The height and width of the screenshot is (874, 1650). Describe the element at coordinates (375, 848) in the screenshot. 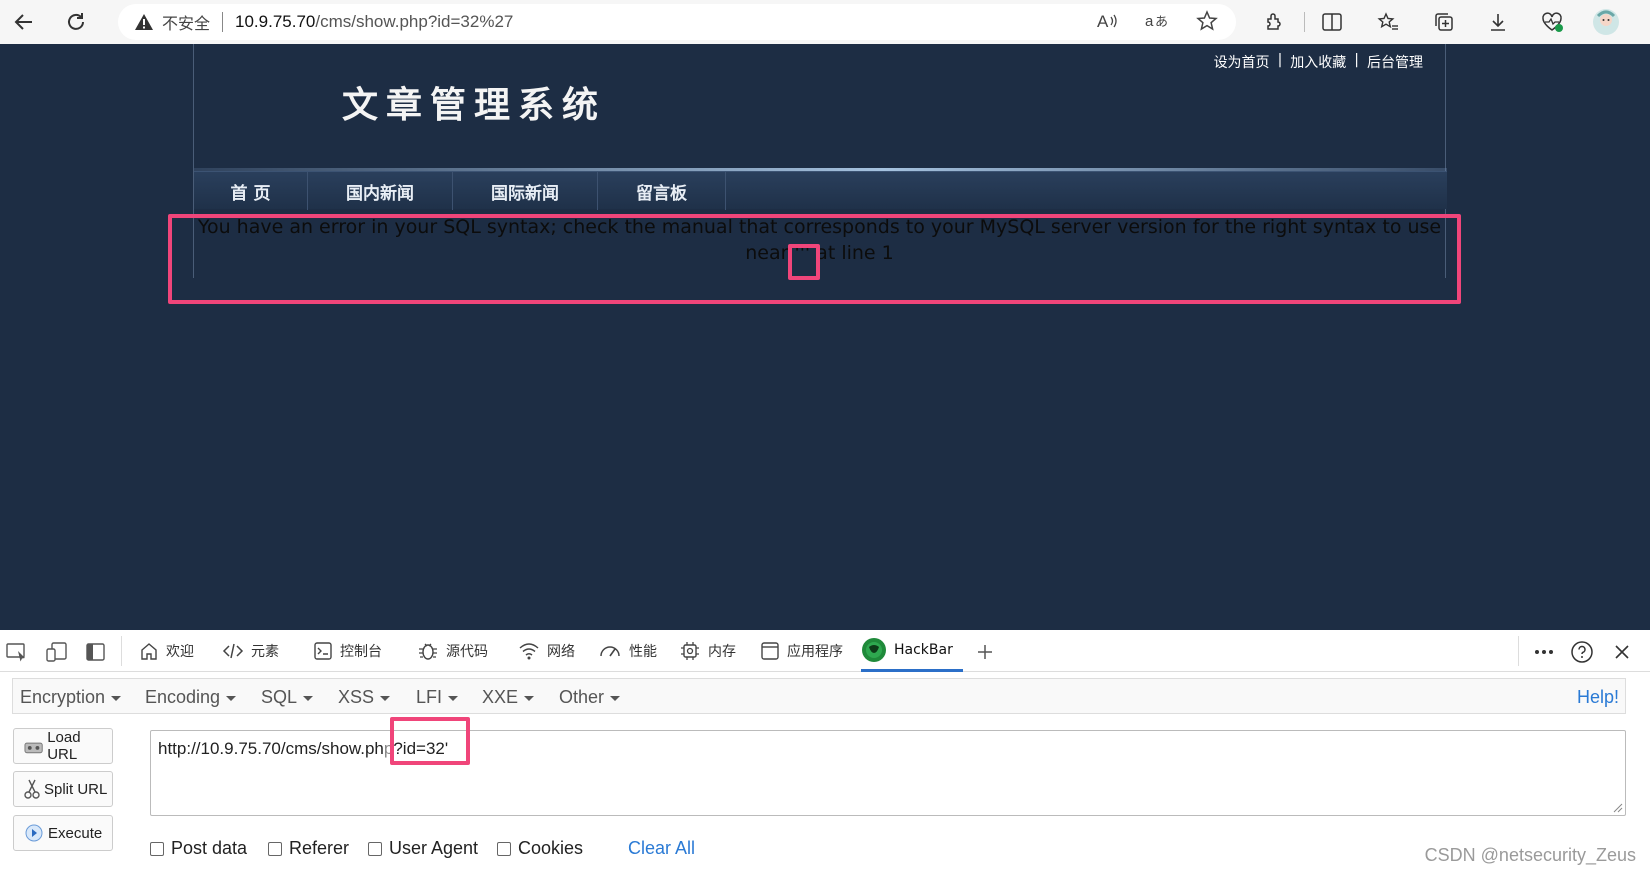

I see `user-agent-checkbox` at that location.